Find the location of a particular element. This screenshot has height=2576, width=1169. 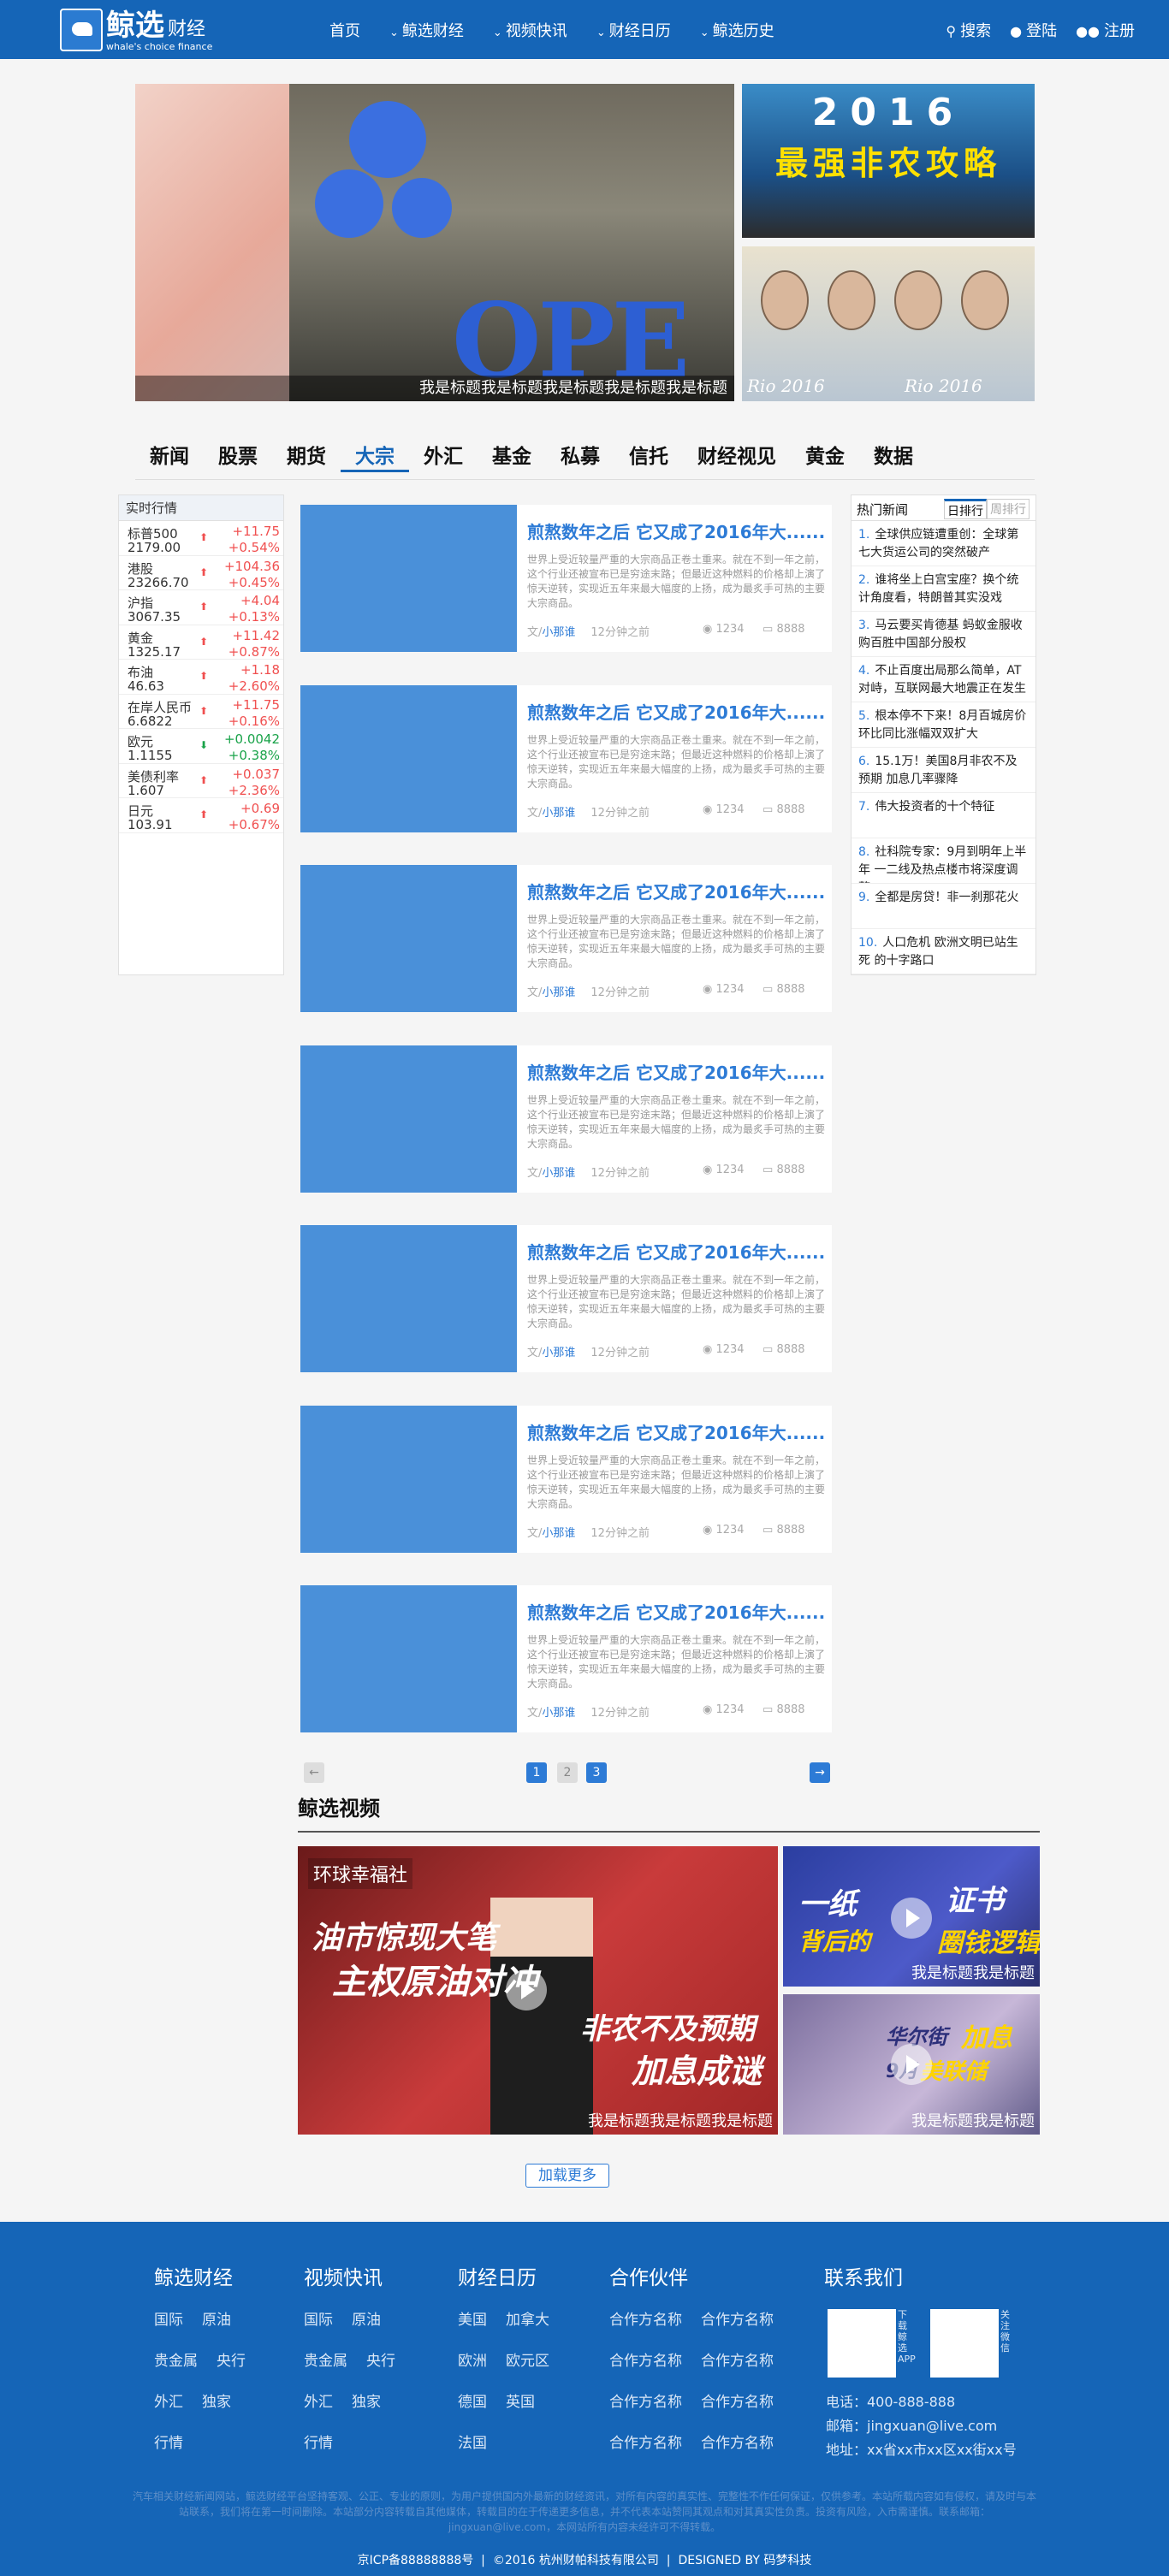

footer-link: 欧元区 is located at coordinates (527, 2361).